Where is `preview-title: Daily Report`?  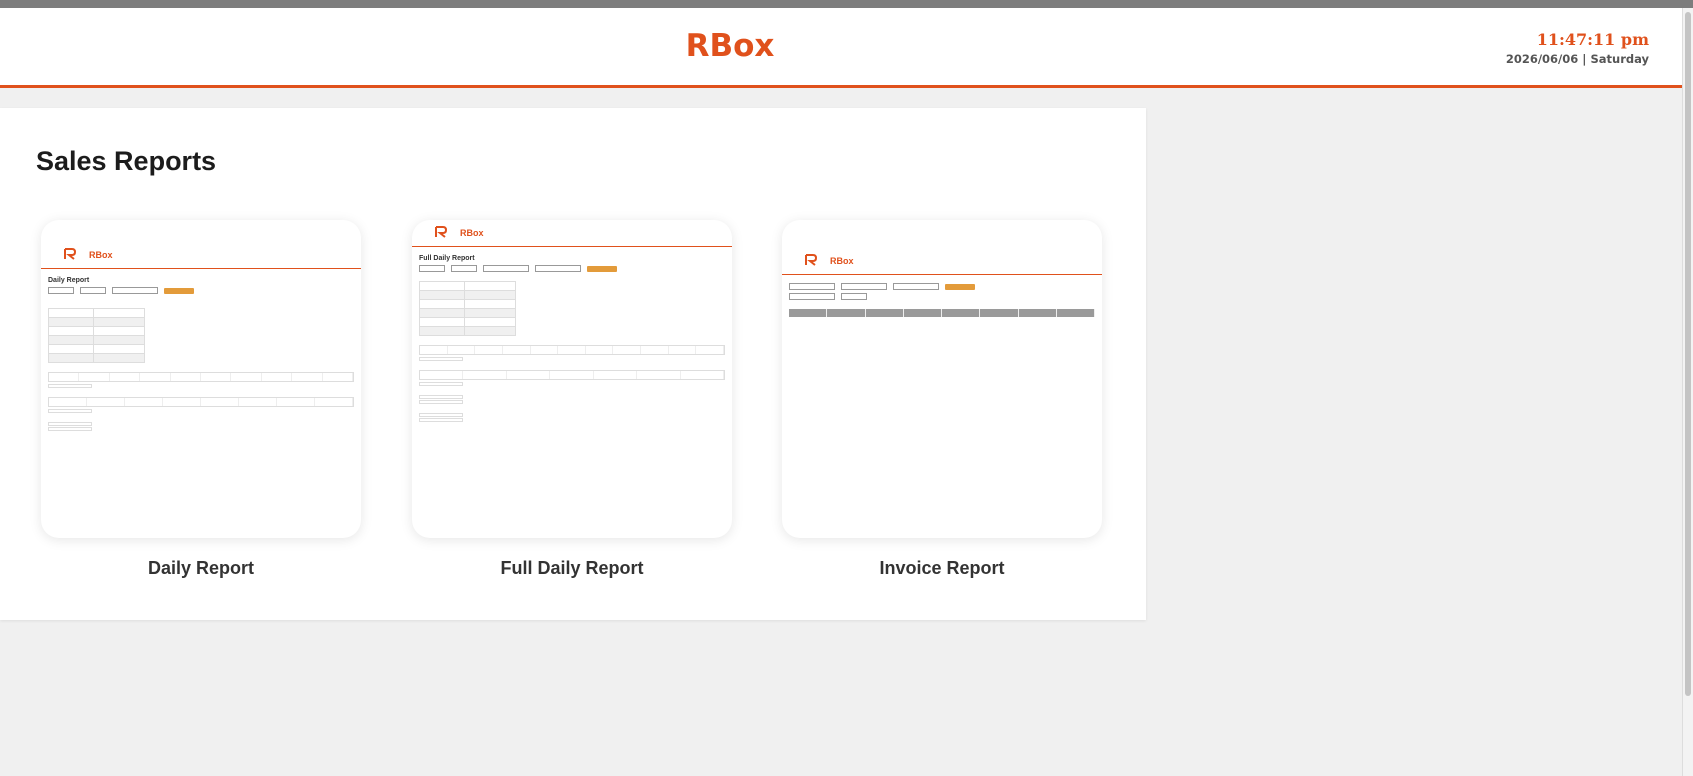 preview-title: Daily Report is located at coordinates (69, 280).